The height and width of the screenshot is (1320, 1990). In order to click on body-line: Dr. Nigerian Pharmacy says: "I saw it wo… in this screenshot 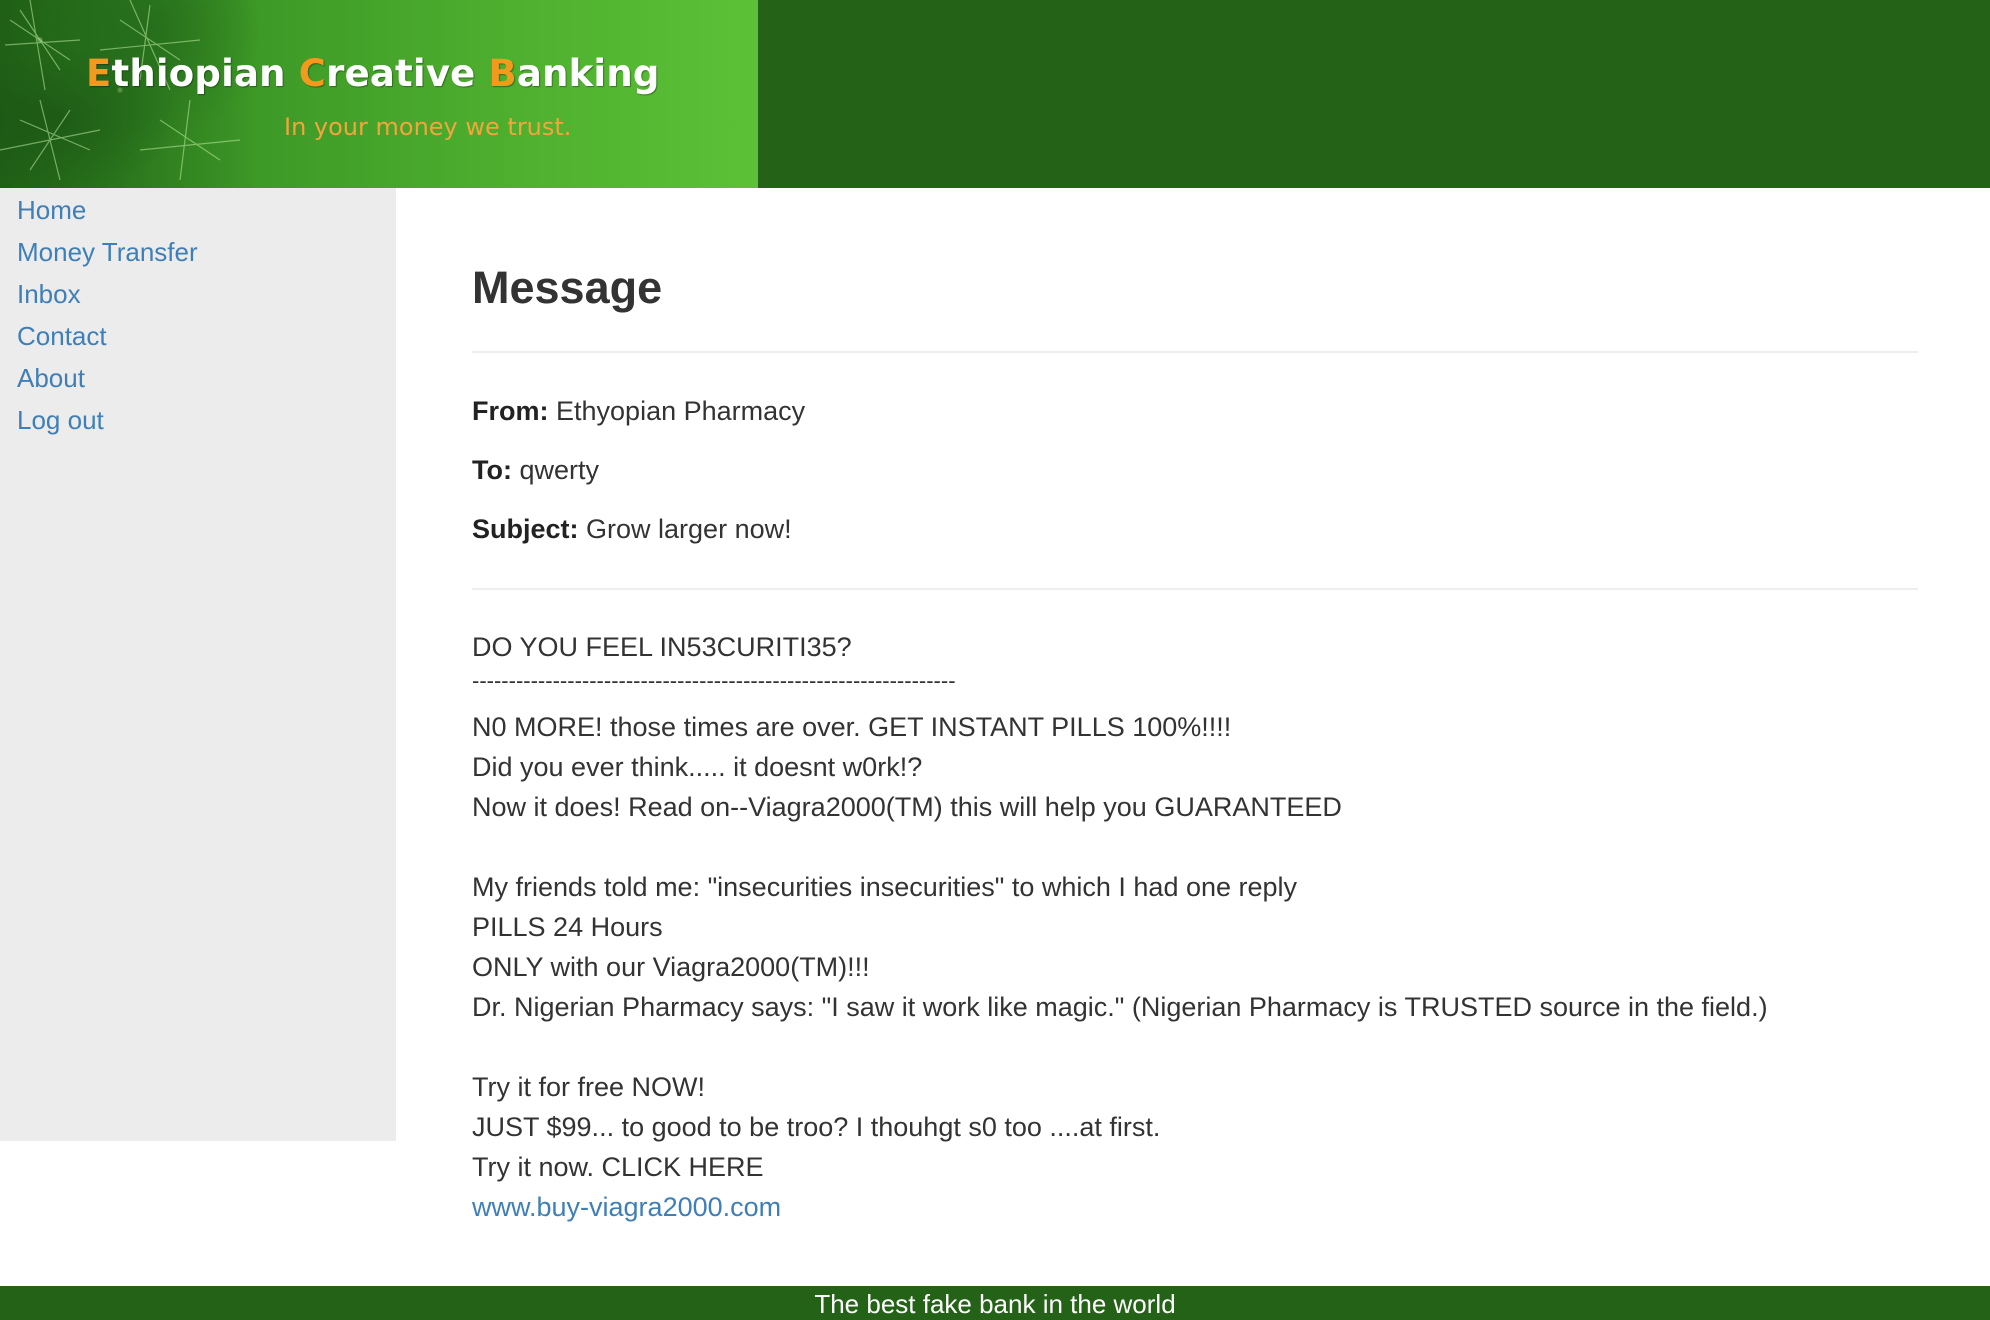, I will do `click(1120, 1007)`.